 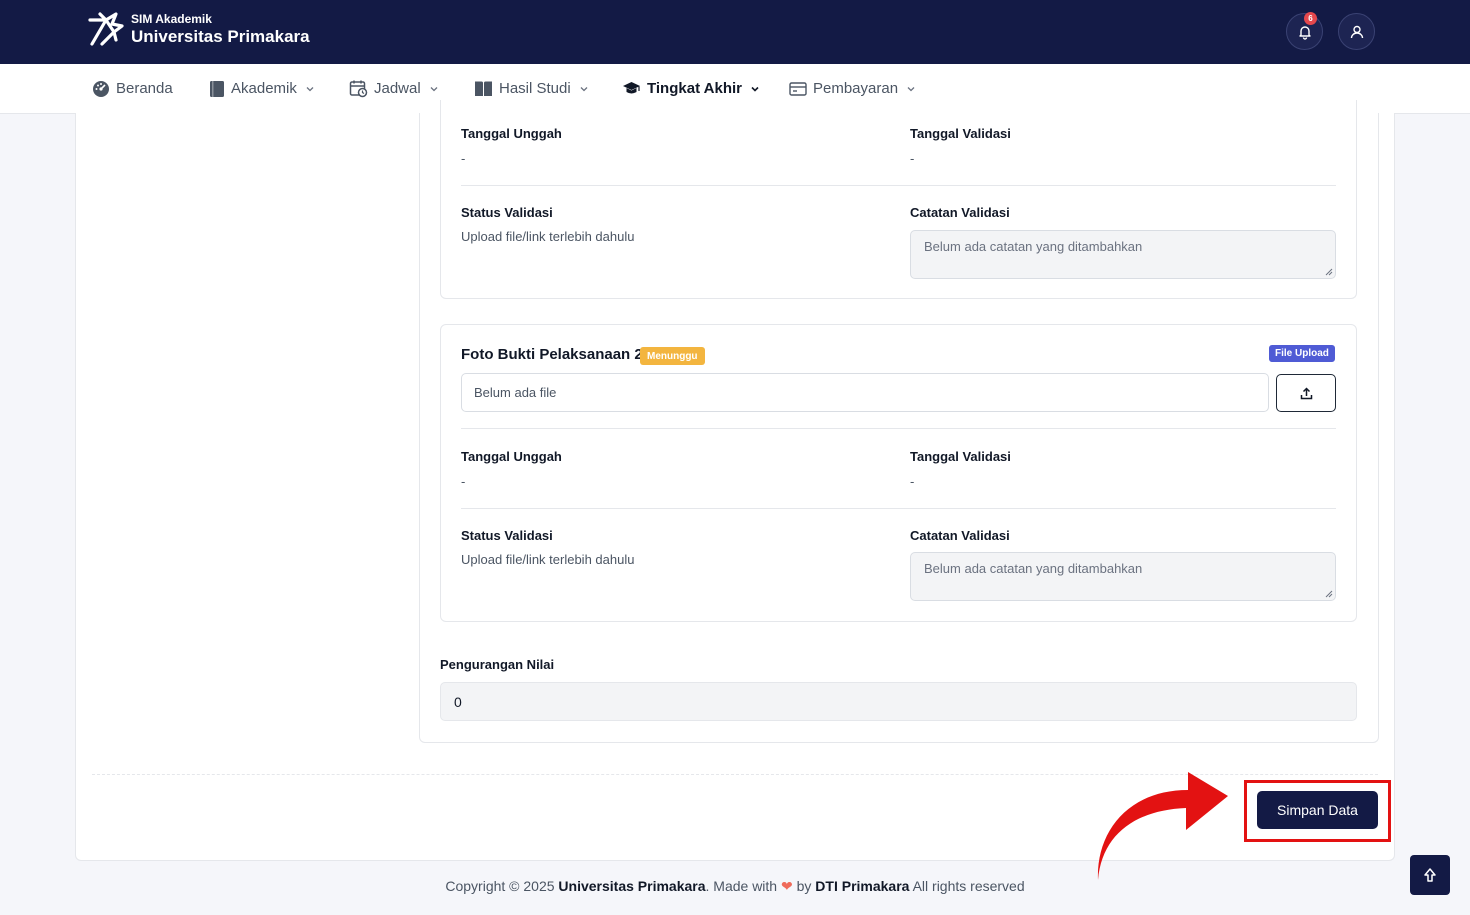 I want to click on notification-badge: 6, so click(x=1310, y=18).